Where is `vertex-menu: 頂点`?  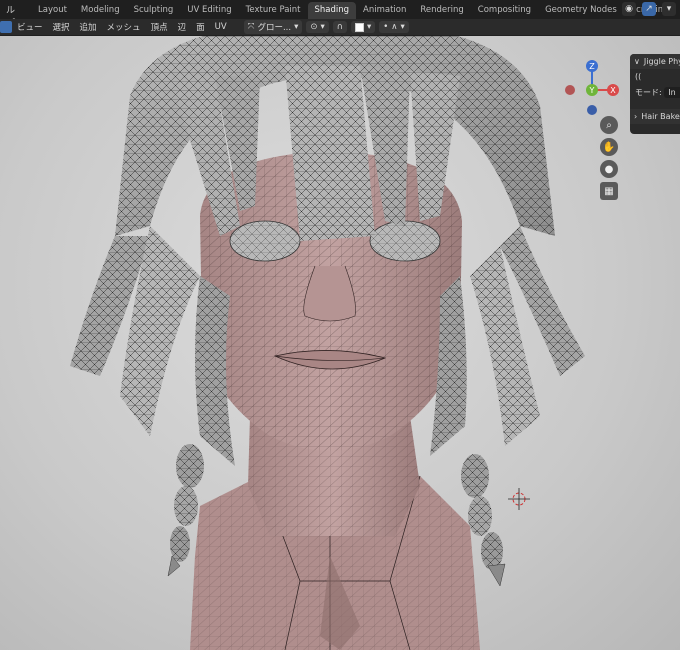
vertex-menu: 頂点 is located at coordinates (159, 27).